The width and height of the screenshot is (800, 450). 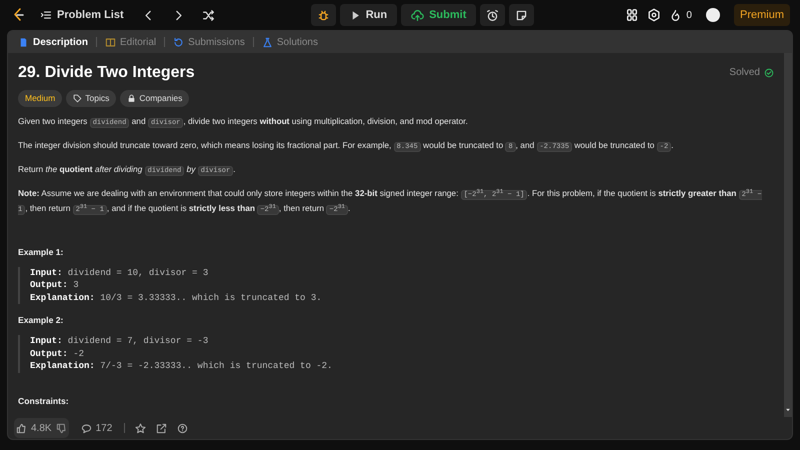 What do you see at coordinates (267, 42) in the screenshot?
I see `flask-icon` at bounding box center [267, 42].